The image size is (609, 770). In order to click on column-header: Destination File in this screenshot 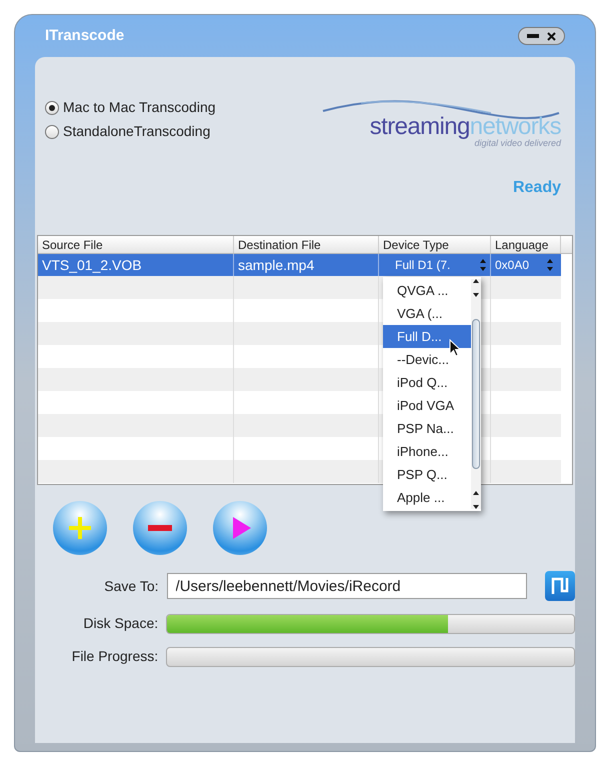, I will do `click(306, 244)`.